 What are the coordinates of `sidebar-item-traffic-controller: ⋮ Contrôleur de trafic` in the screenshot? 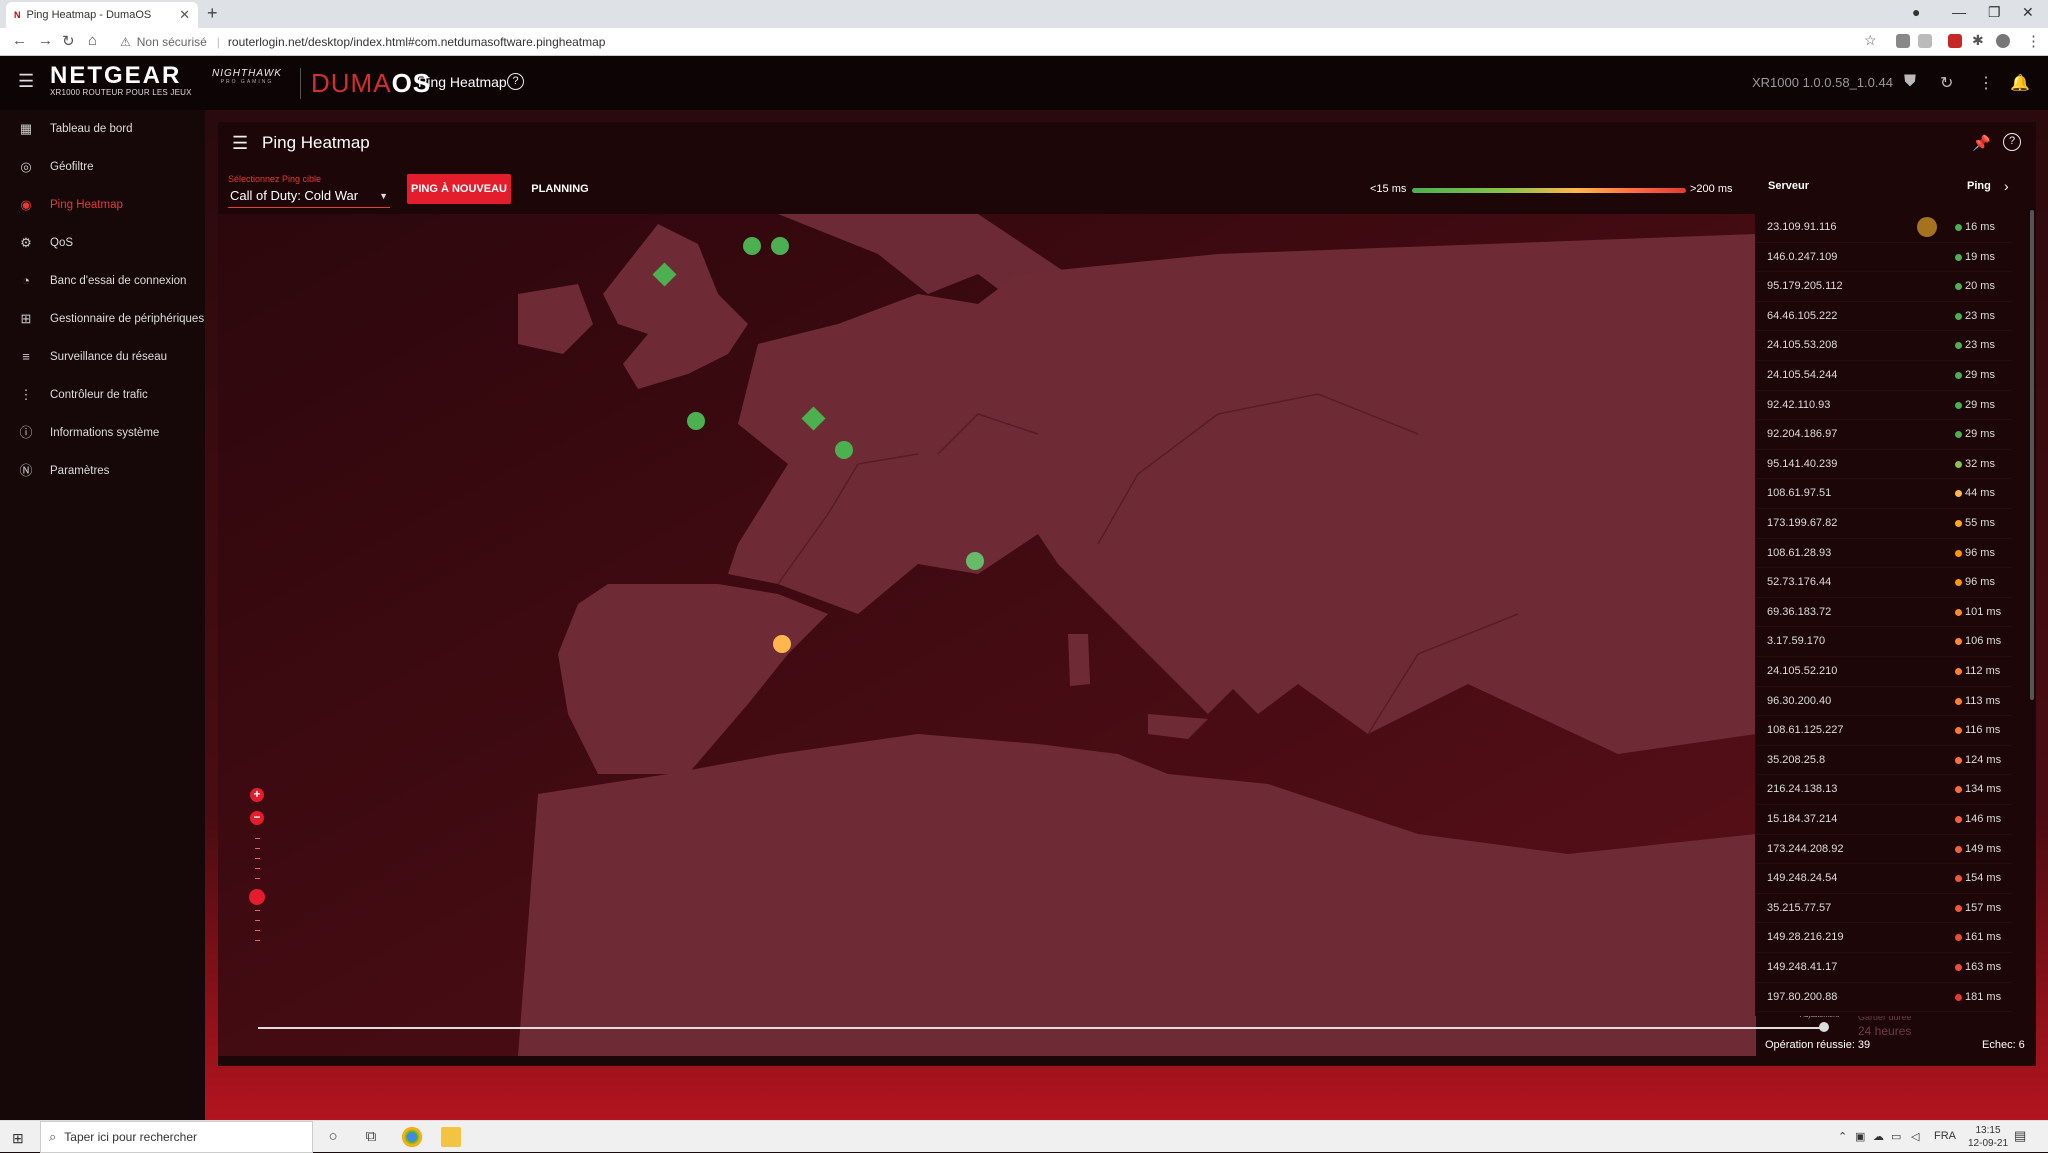 It's located at (102, 395).